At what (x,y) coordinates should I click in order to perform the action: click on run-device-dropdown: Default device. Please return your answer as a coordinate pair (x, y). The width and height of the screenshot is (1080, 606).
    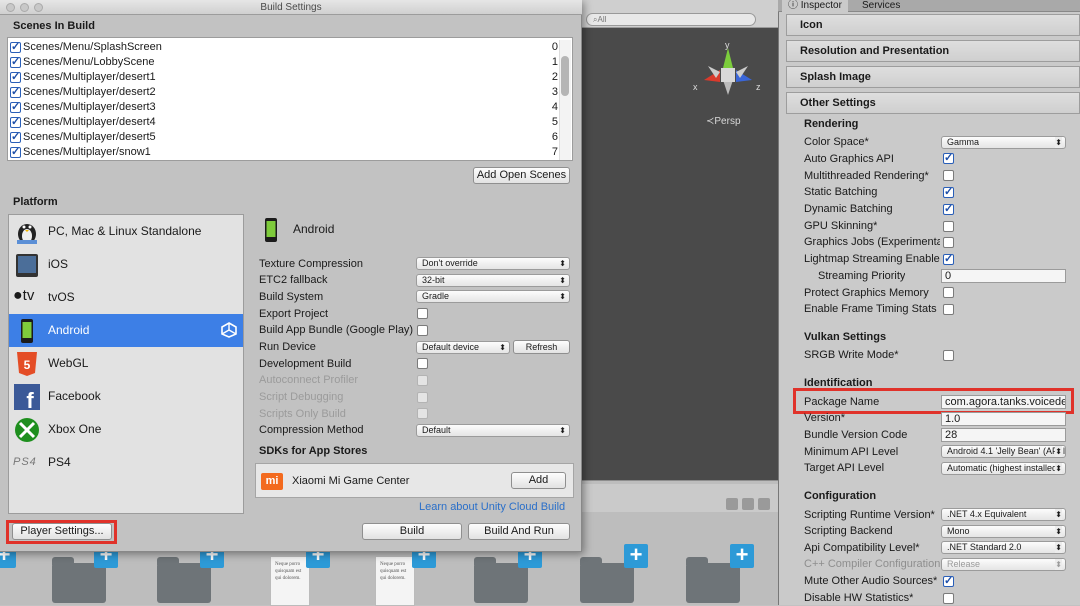
    Looking at the image, I should click on (463, 347).